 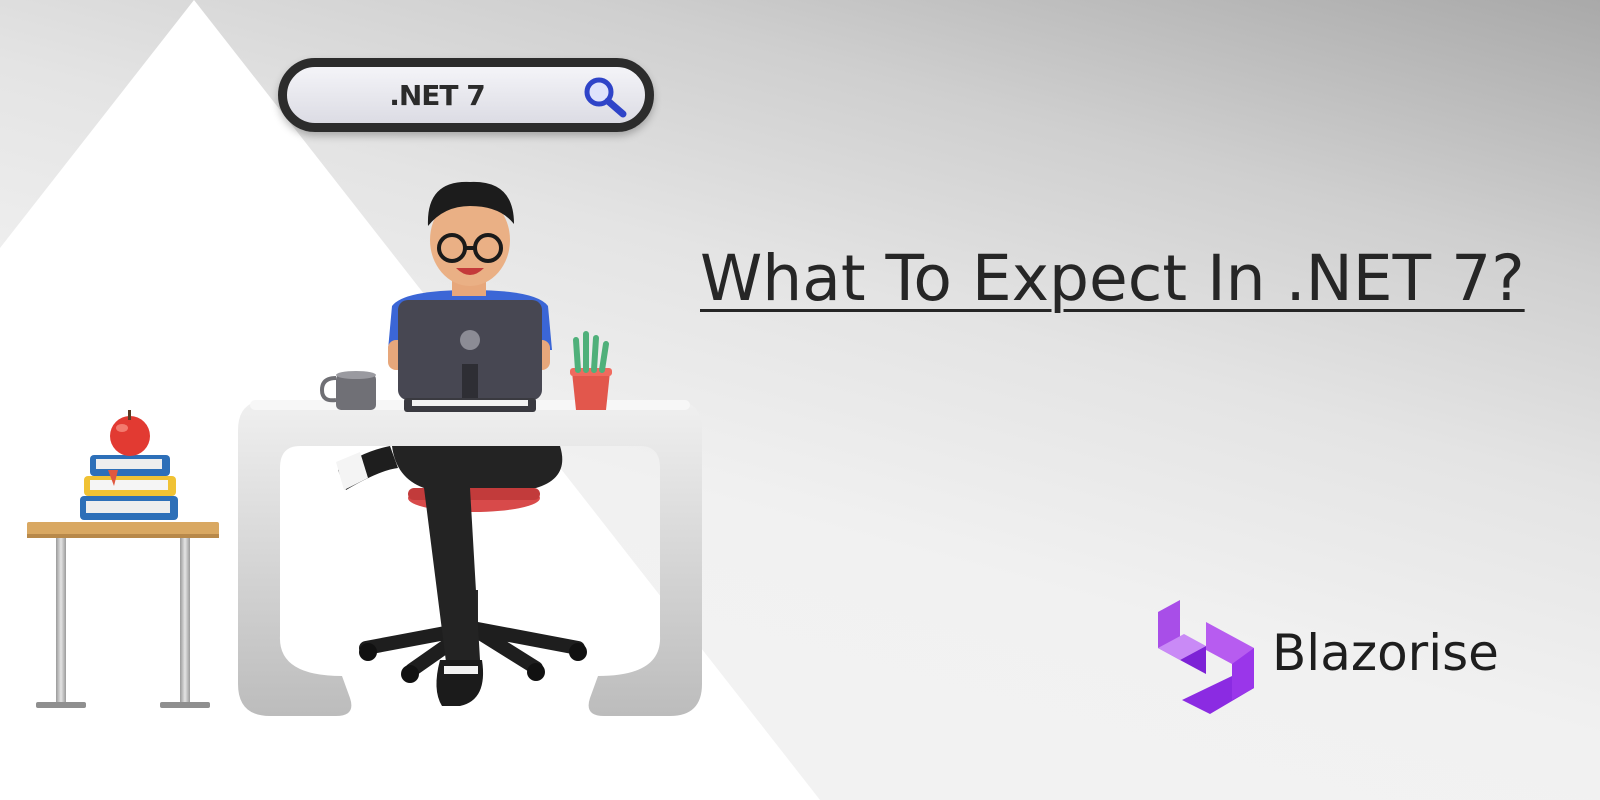 I want to click on plant-pot, so click(x=591, y=370).